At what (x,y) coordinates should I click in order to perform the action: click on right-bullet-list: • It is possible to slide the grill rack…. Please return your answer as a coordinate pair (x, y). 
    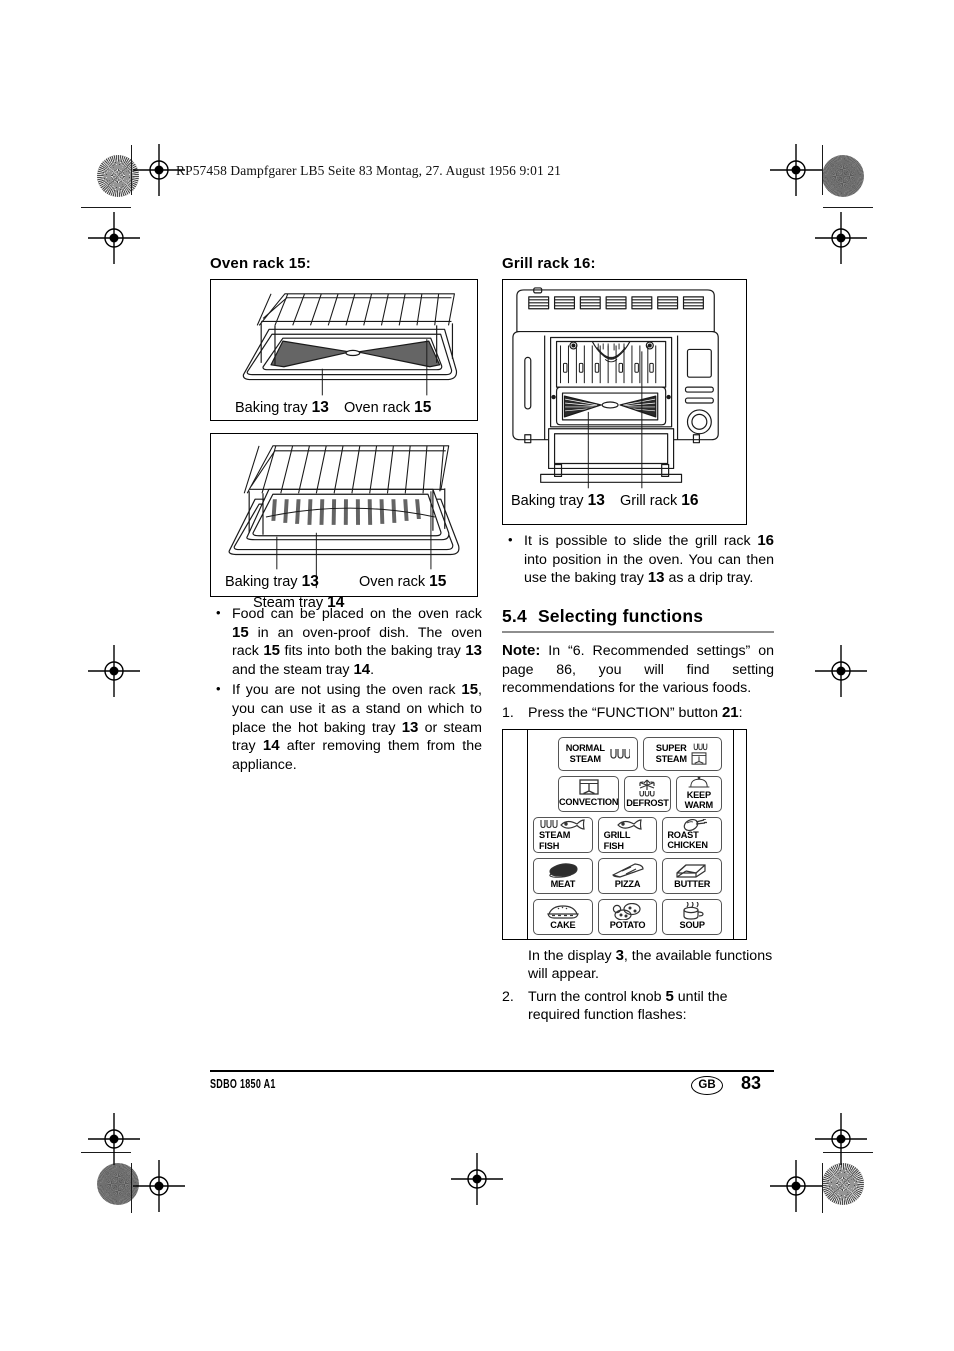
    Looking at the image, I should click on (638, 560).